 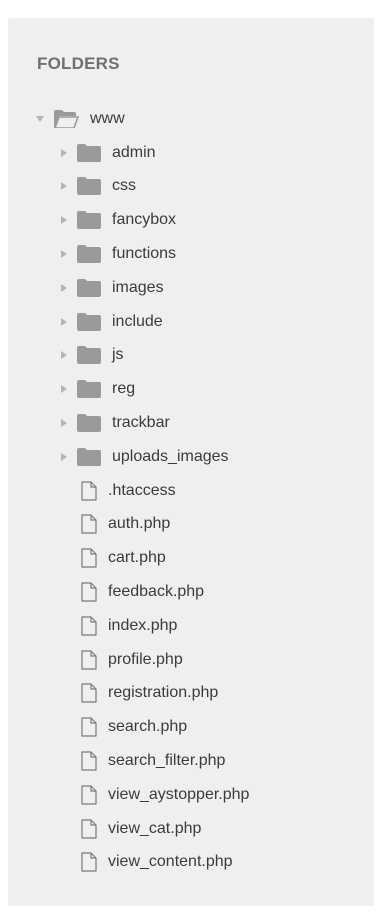 What do you see at coordinates (78, 63) in the screenshot?
I see `section-title: FOLDERS` at bounding box center [78, 63].